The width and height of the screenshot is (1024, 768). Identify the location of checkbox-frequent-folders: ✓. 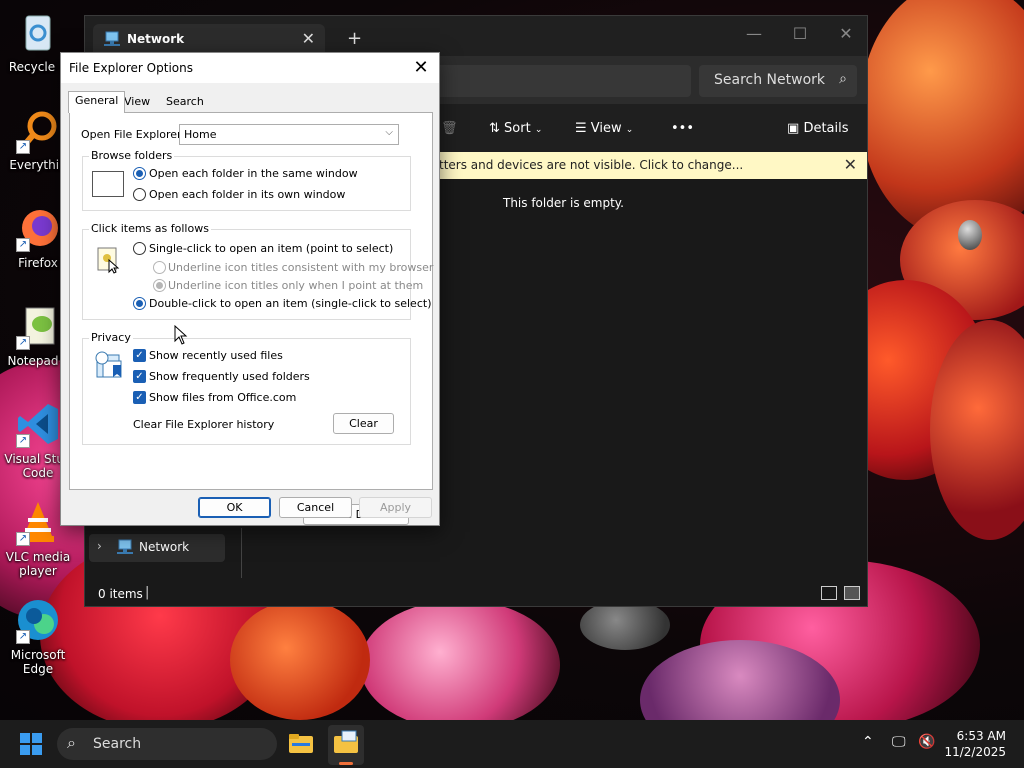
(139, 376).